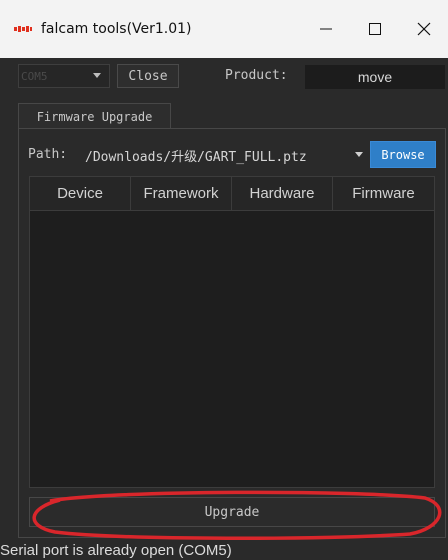 Image resolution: width=448 pixels, height=560 pixels. What do you see at coordinates (148, 76) in the screenshot?
I see `close-port-button: Close` at bounding box center [148, 76].